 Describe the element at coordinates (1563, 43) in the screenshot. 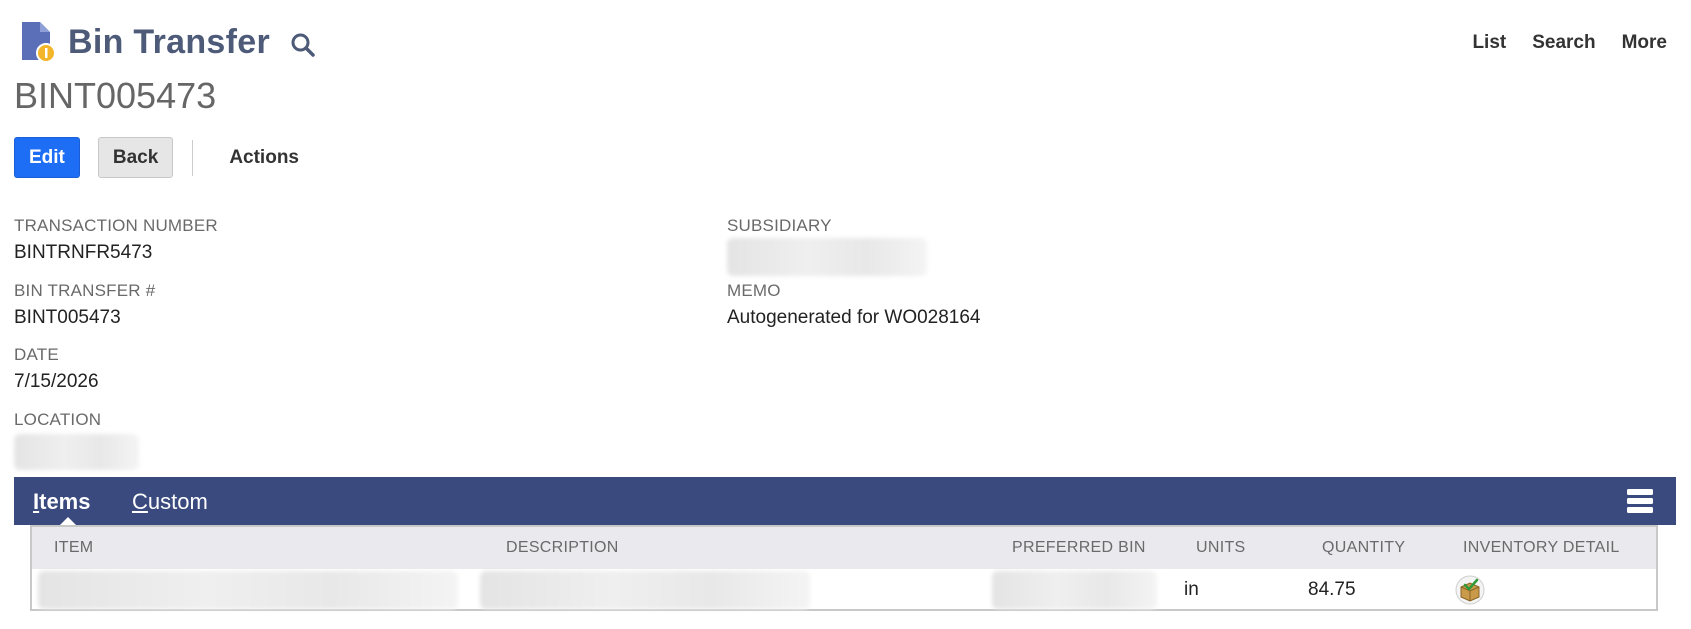

I see `search-link: Search` at that location.